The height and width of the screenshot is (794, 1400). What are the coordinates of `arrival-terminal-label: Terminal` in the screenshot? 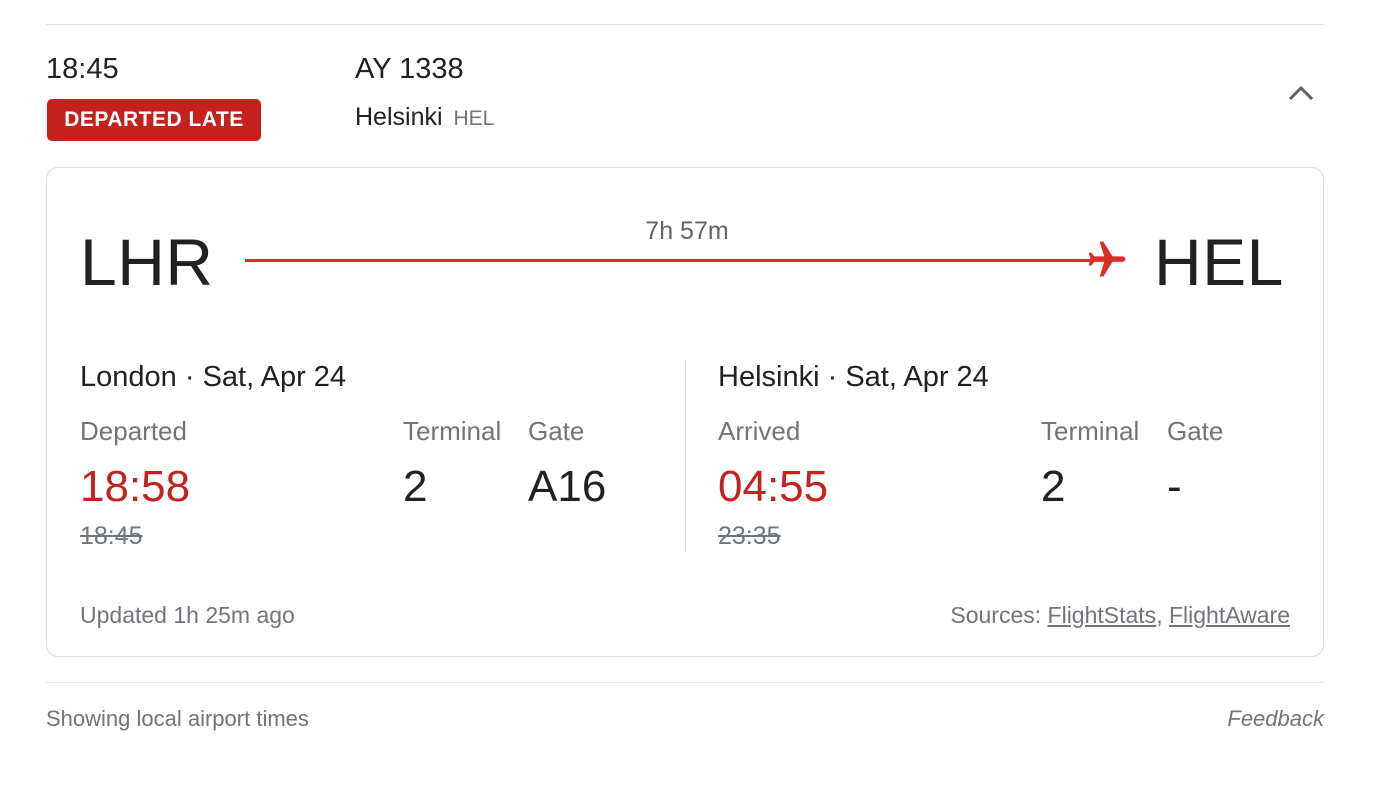 It's located at (1090, 431).